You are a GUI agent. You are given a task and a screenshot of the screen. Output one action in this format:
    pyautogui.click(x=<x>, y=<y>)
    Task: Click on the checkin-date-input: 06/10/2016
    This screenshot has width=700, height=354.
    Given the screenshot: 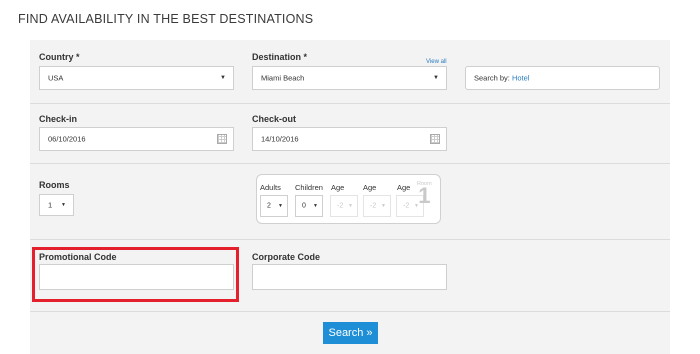 What is the action you would take?
    pyautogui.click(x=136, y=139)
    